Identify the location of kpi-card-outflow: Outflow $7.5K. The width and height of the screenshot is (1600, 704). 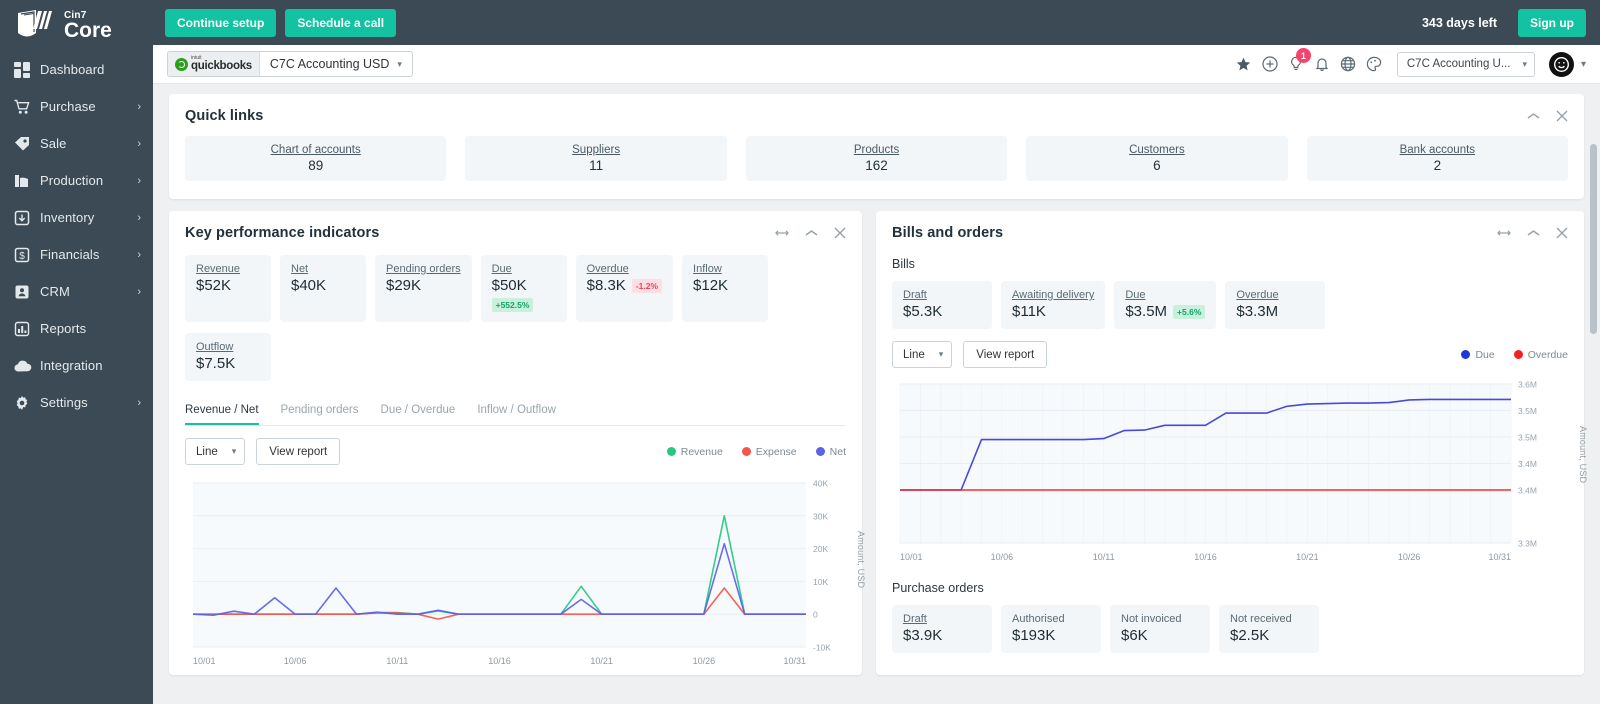
(228, 357).